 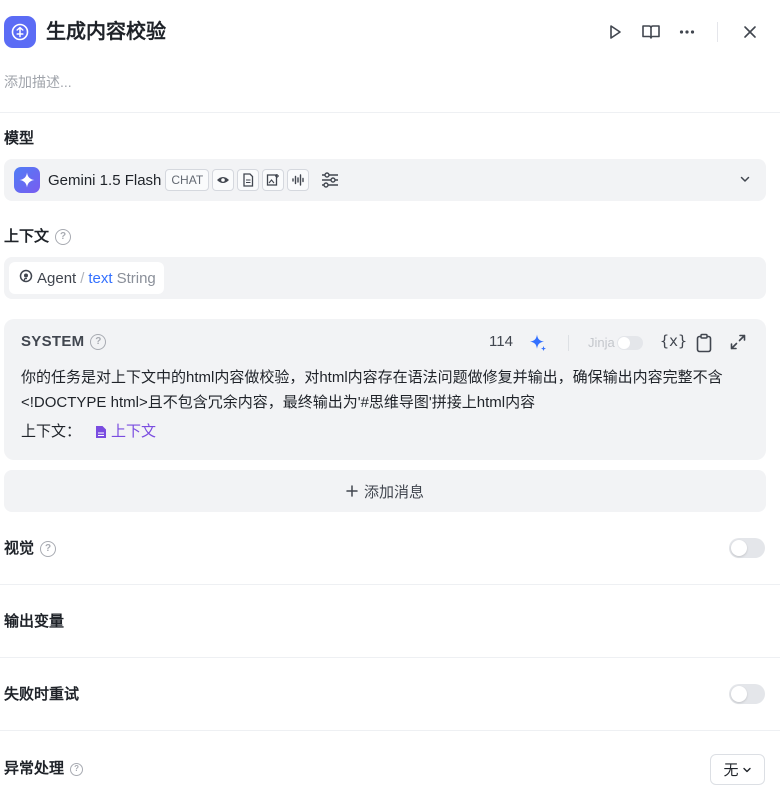 What do you see at coordinates (717, 32) in the screenshot?
I see `header-separator` at bounding box center [717, 32].